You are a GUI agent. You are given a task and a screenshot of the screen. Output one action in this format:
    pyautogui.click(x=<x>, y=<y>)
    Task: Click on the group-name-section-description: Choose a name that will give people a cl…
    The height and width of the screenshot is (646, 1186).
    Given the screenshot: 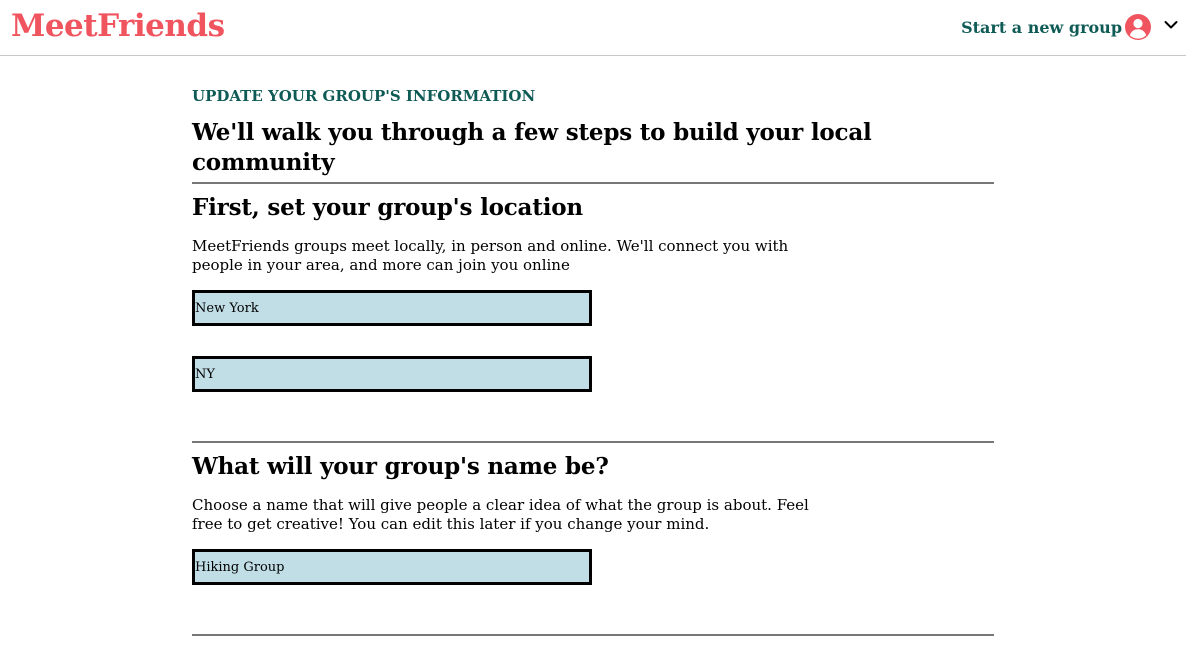 What is the action you would take?
    pyautogui.click(x=500, y=514)
    